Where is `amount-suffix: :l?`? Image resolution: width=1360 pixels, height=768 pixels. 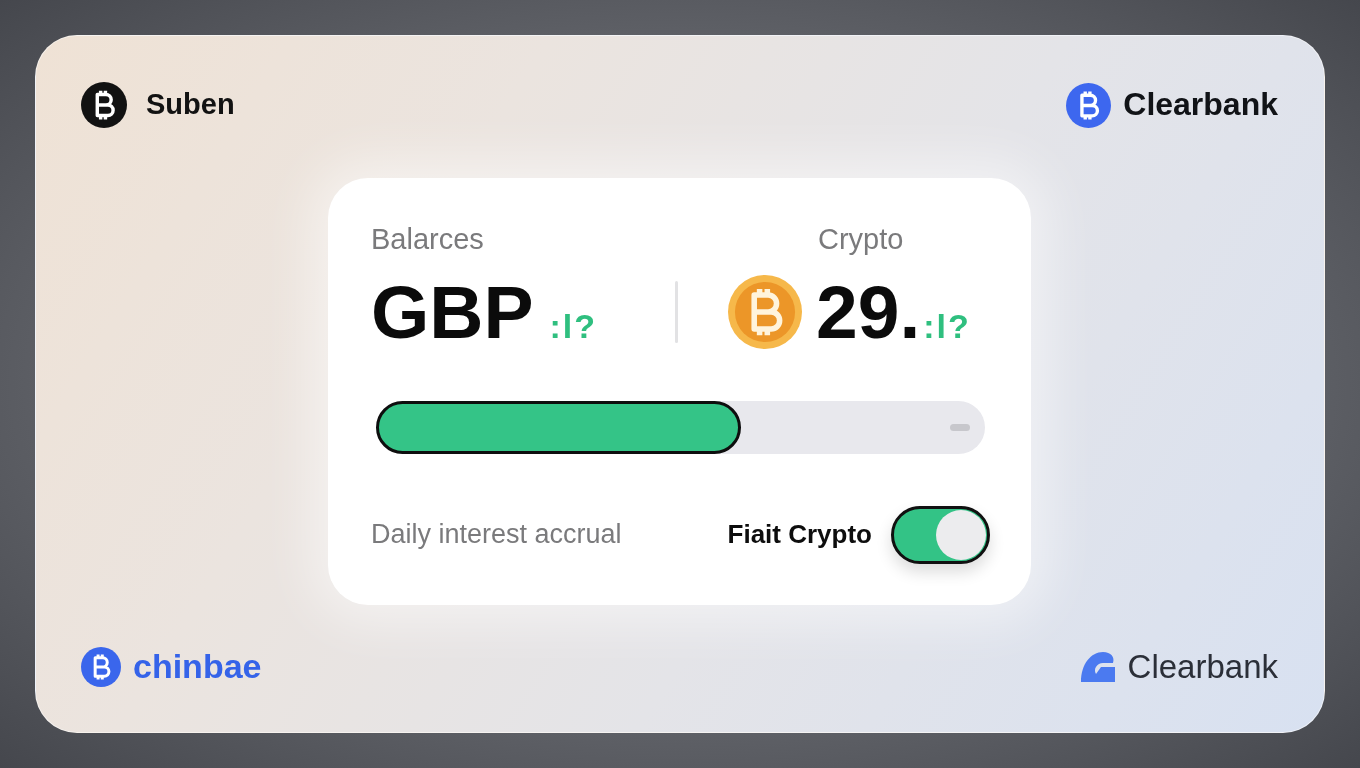 amount-suffix: :l? is located at coordinates (947, 325).